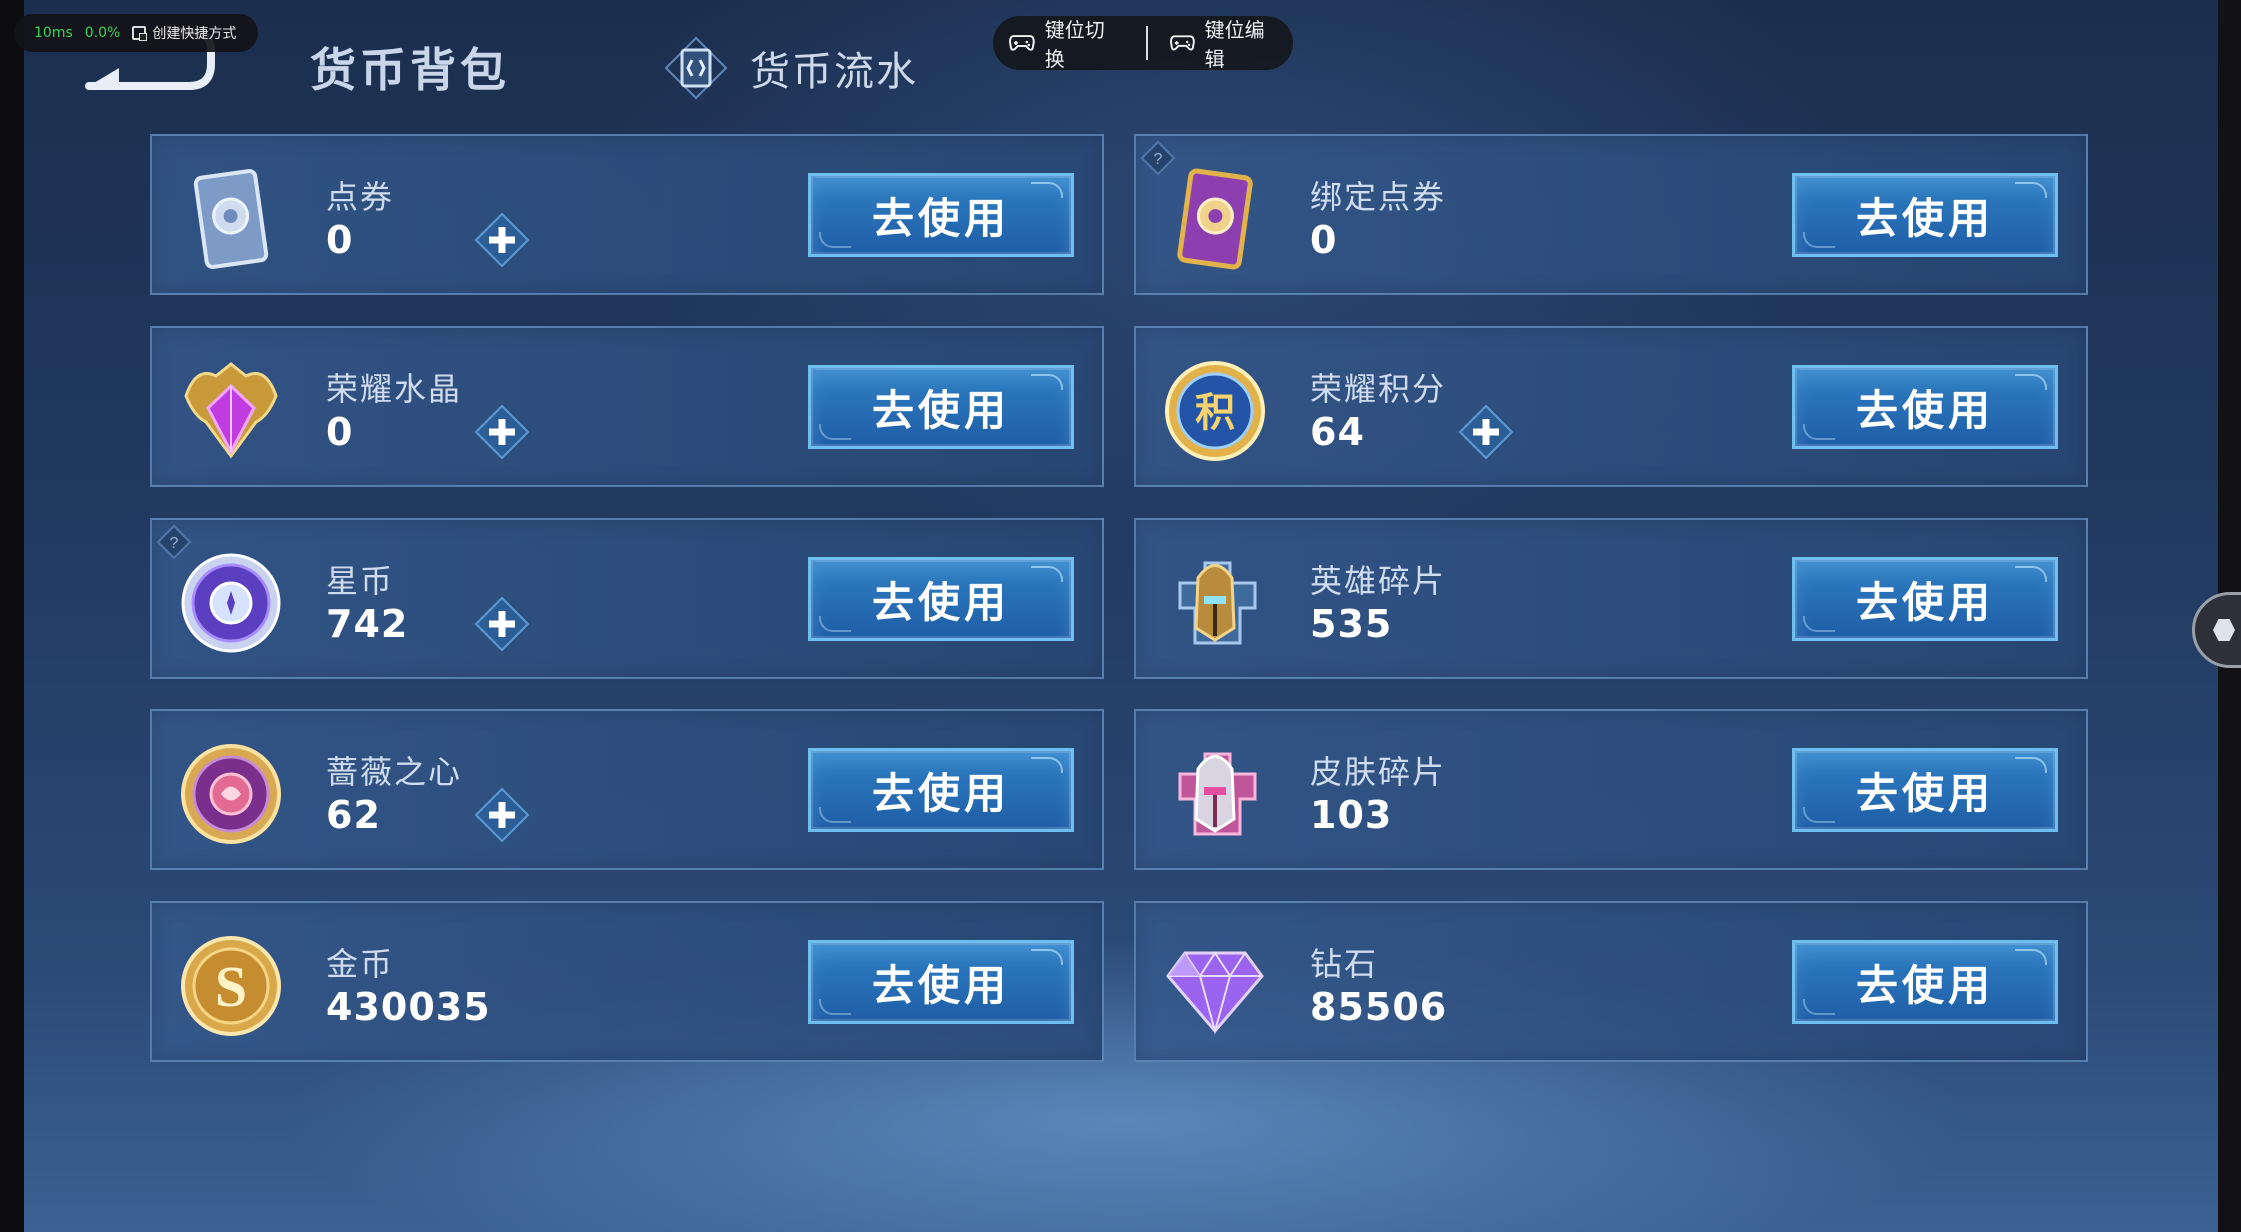 The image size is (2241, 1232). Describe the element at coordinates (367, 624) in the screenshot. I see `currency-amount: 742` at that location.